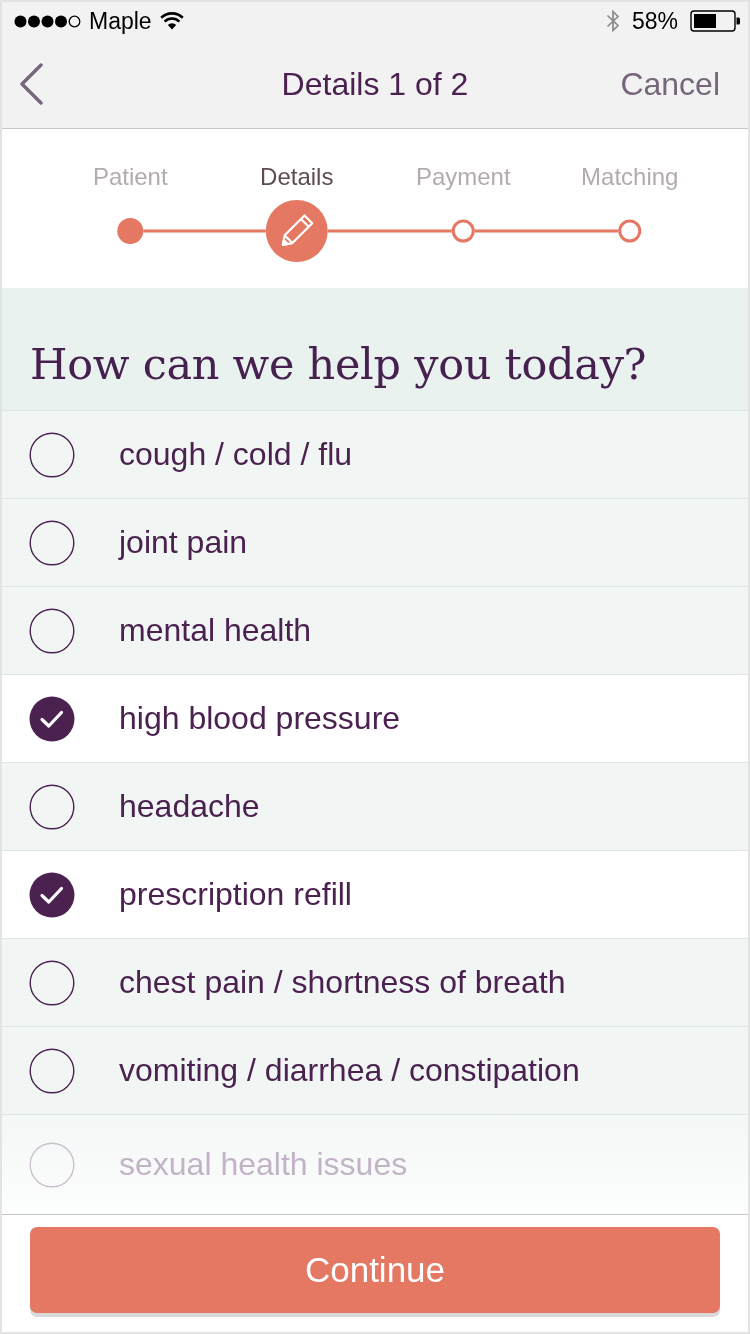 The height and width of the screenshot is (1334, 750). Describe the element at coordinates (120, 21) in the screenshot. I see `carrier-name: Maple` at that location.